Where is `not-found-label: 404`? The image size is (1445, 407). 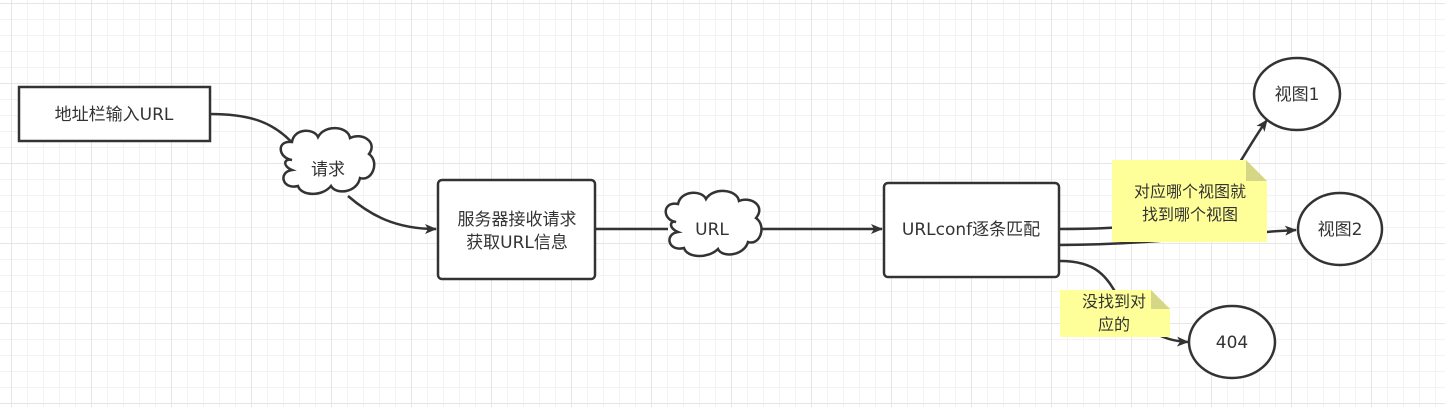 not-found-label: 404 is located at coordinates (1232, 343).